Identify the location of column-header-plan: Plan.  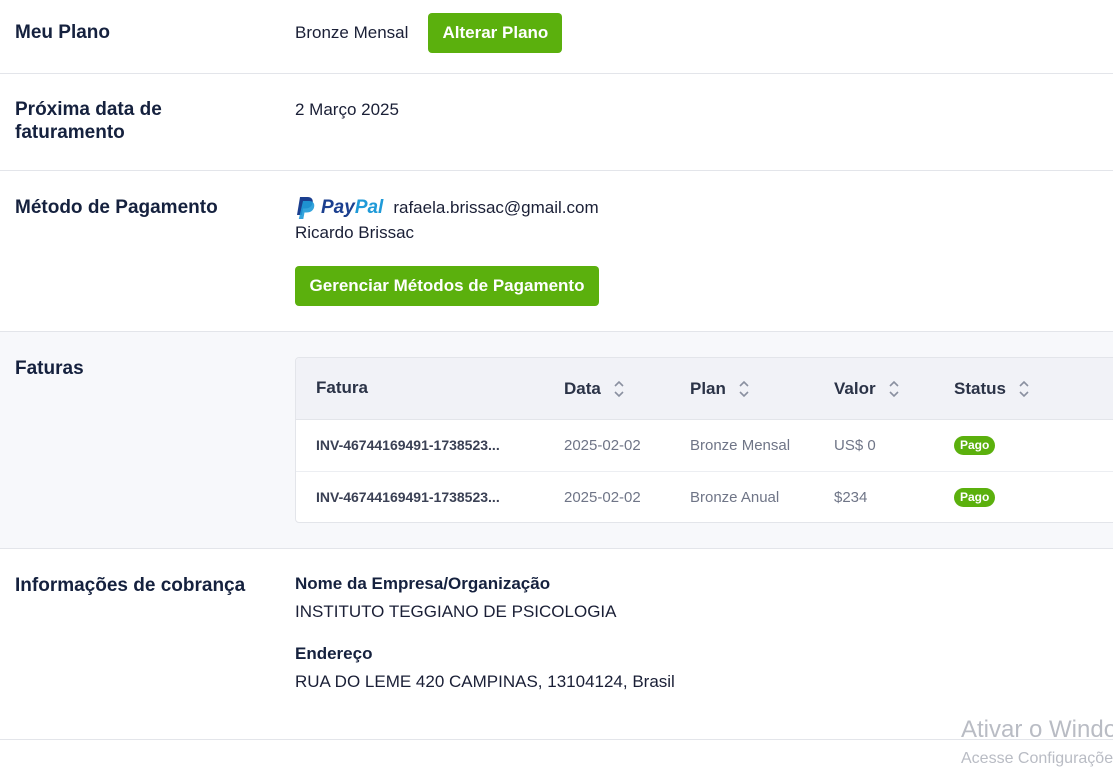
(720, 389).